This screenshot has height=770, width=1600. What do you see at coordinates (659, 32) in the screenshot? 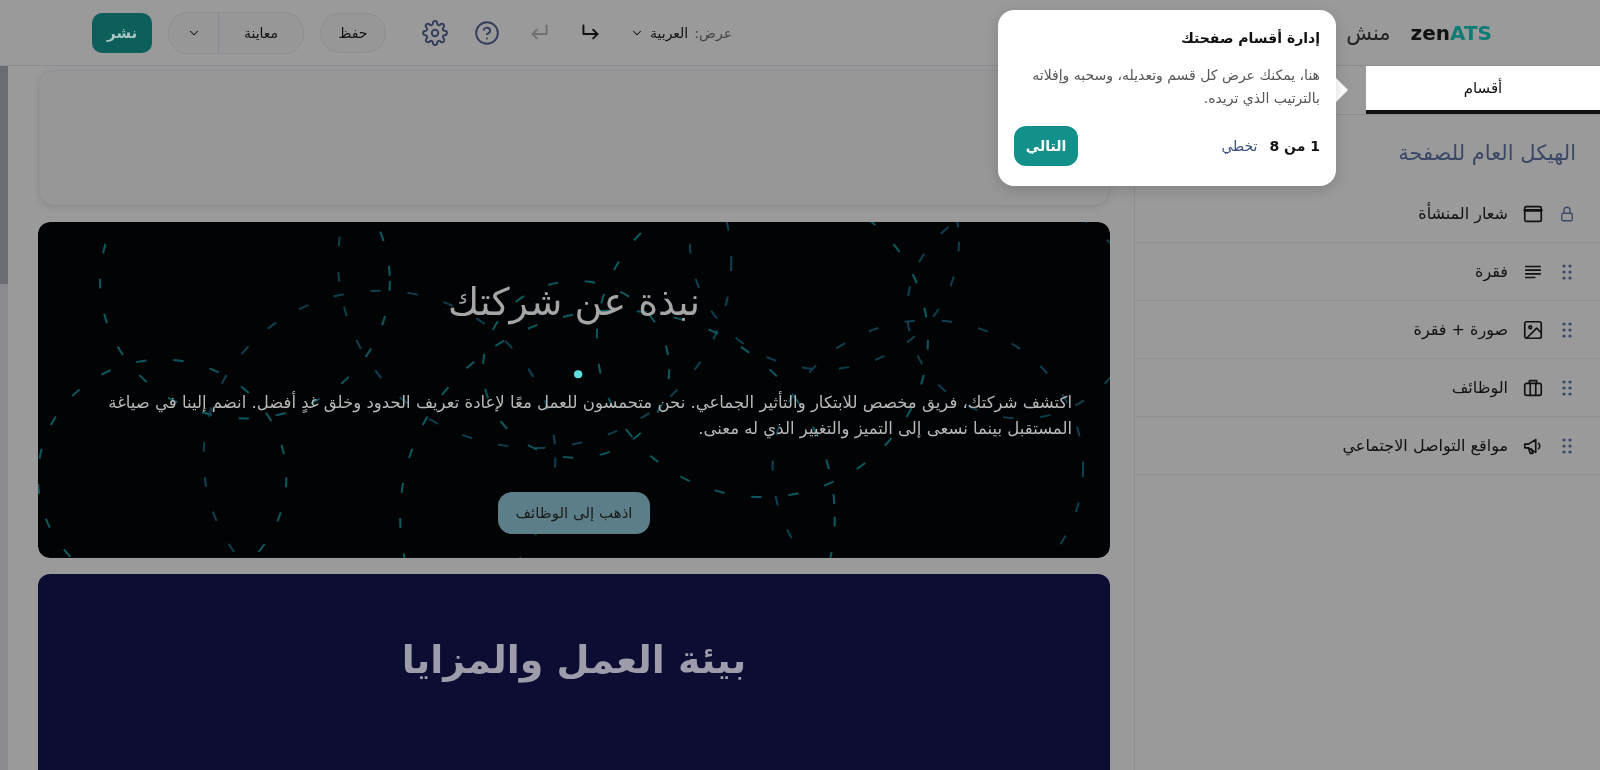
I see `language-dropdown: العربية` at bounding box center [659, 32].